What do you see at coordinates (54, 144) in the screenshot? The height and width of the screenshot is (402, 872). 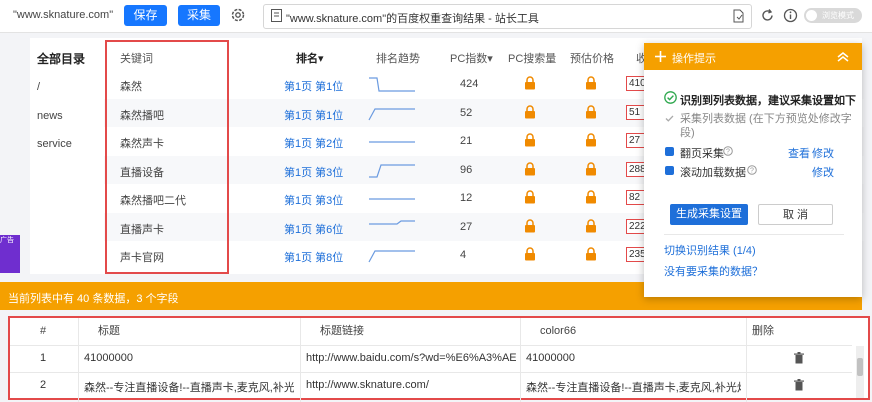 I see `sidebar-item-service: service` at bounding box center [54, 144].